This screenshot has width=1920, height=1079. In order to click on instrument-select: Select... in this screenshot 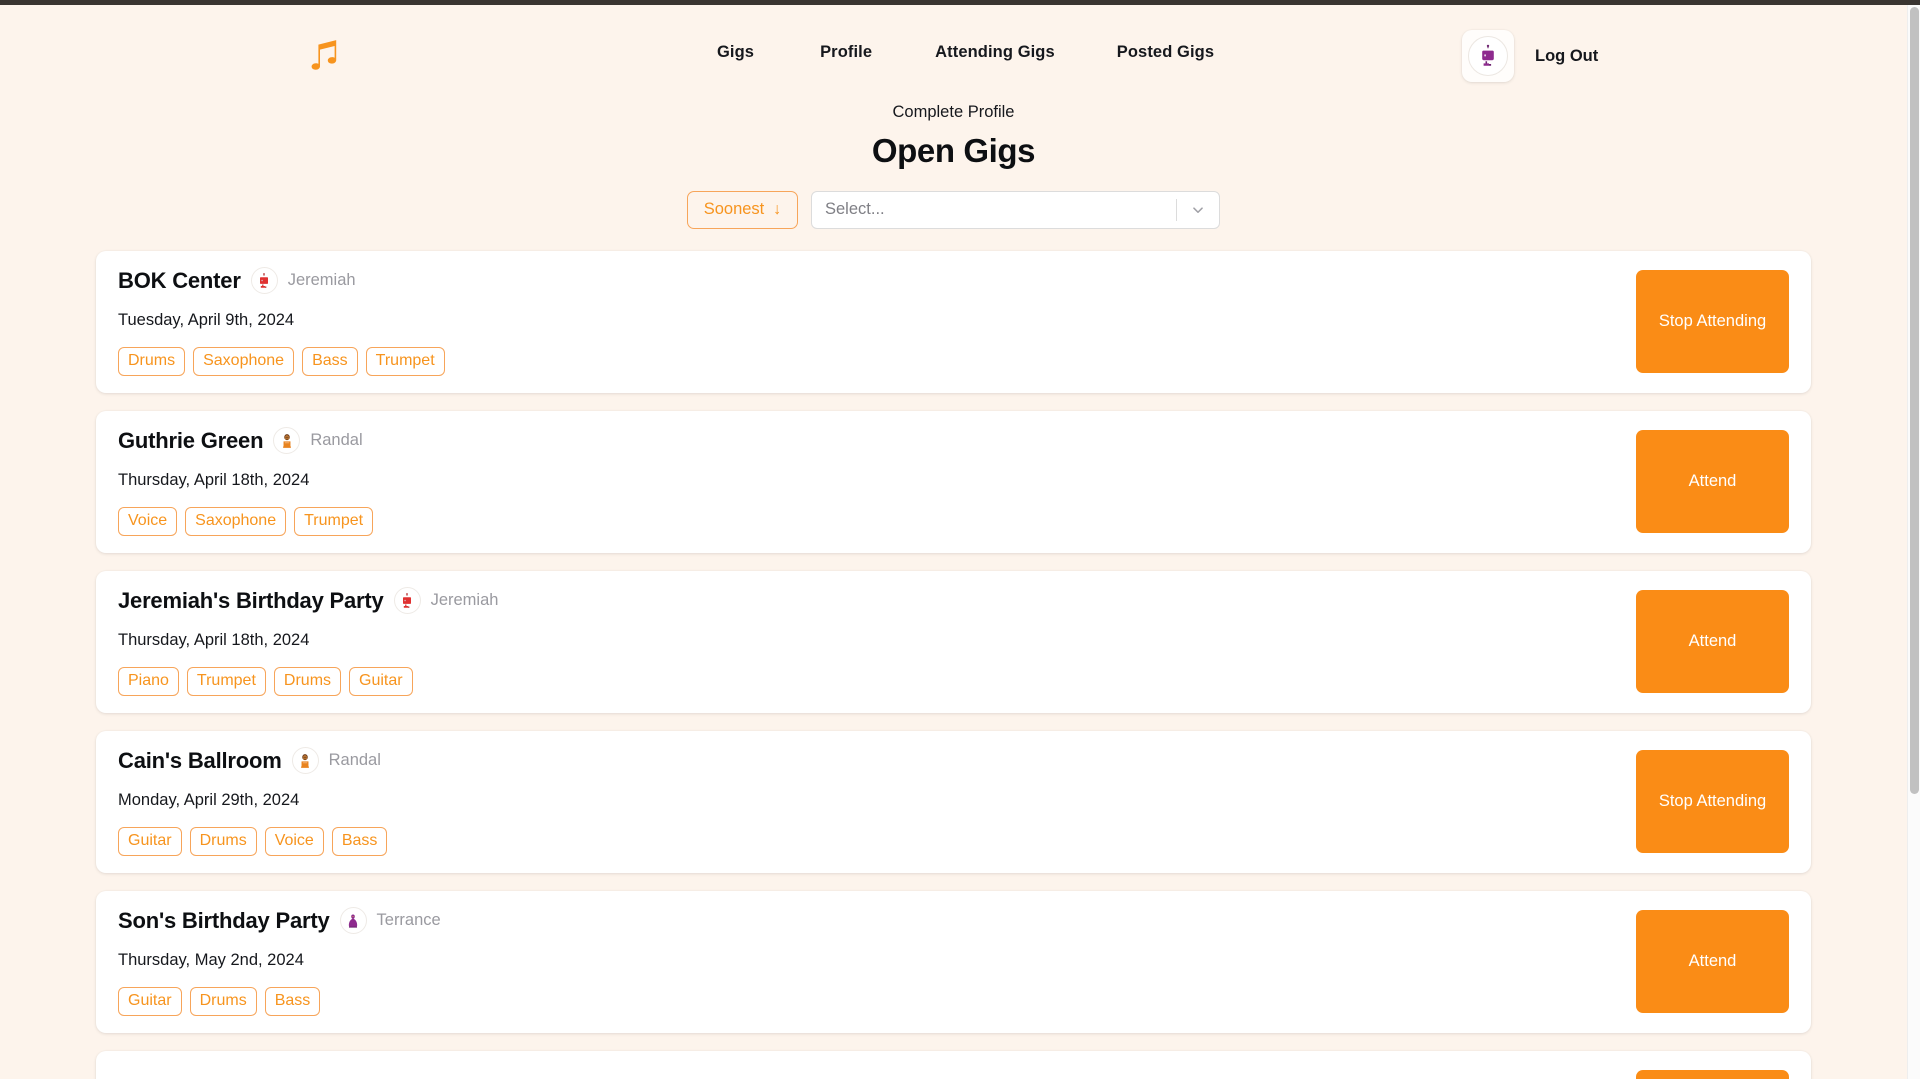, I will do `click(1015, 209)`.